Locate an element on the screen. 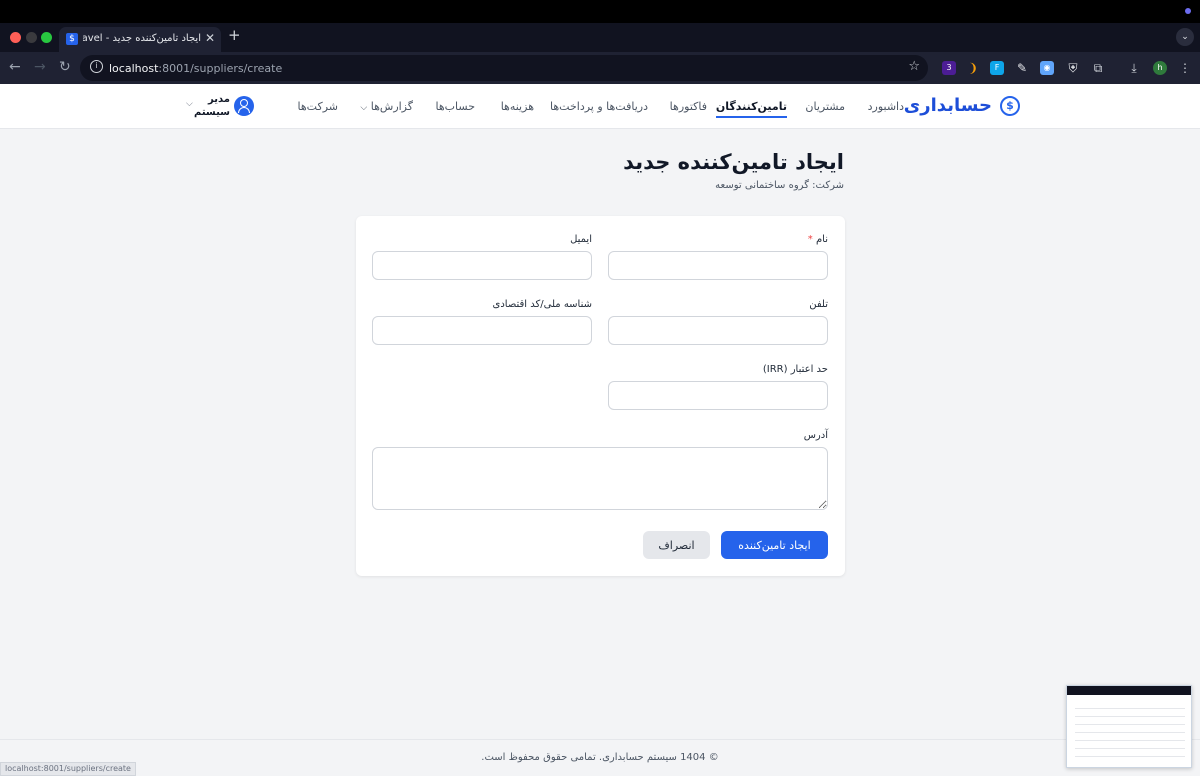  close-window-button is located at coordinates (15, 37).